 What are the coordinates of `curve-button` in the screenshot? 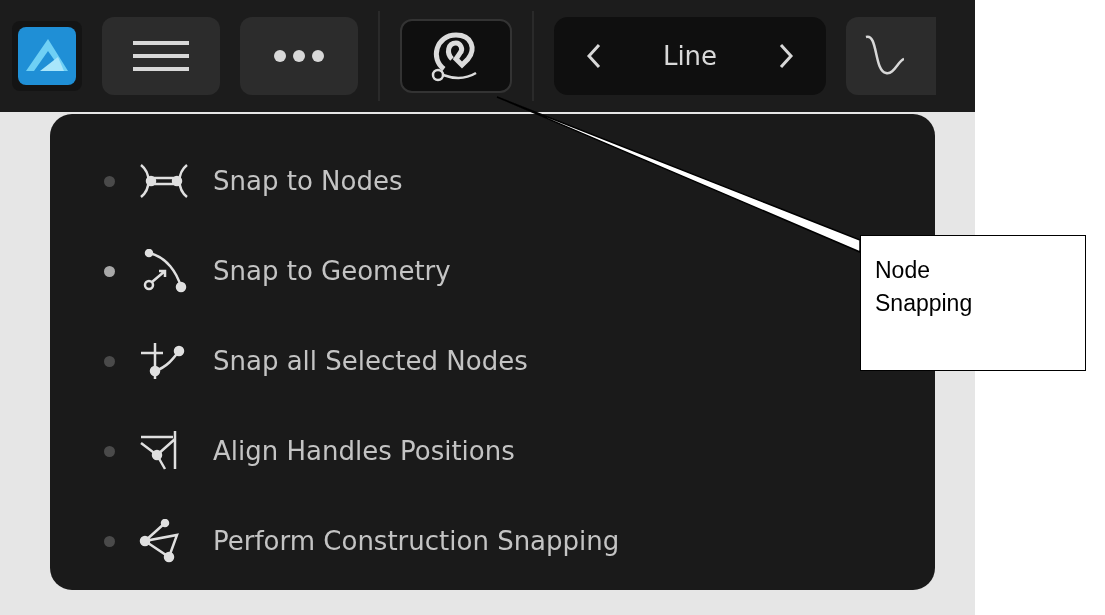 It's located at (891, 56).